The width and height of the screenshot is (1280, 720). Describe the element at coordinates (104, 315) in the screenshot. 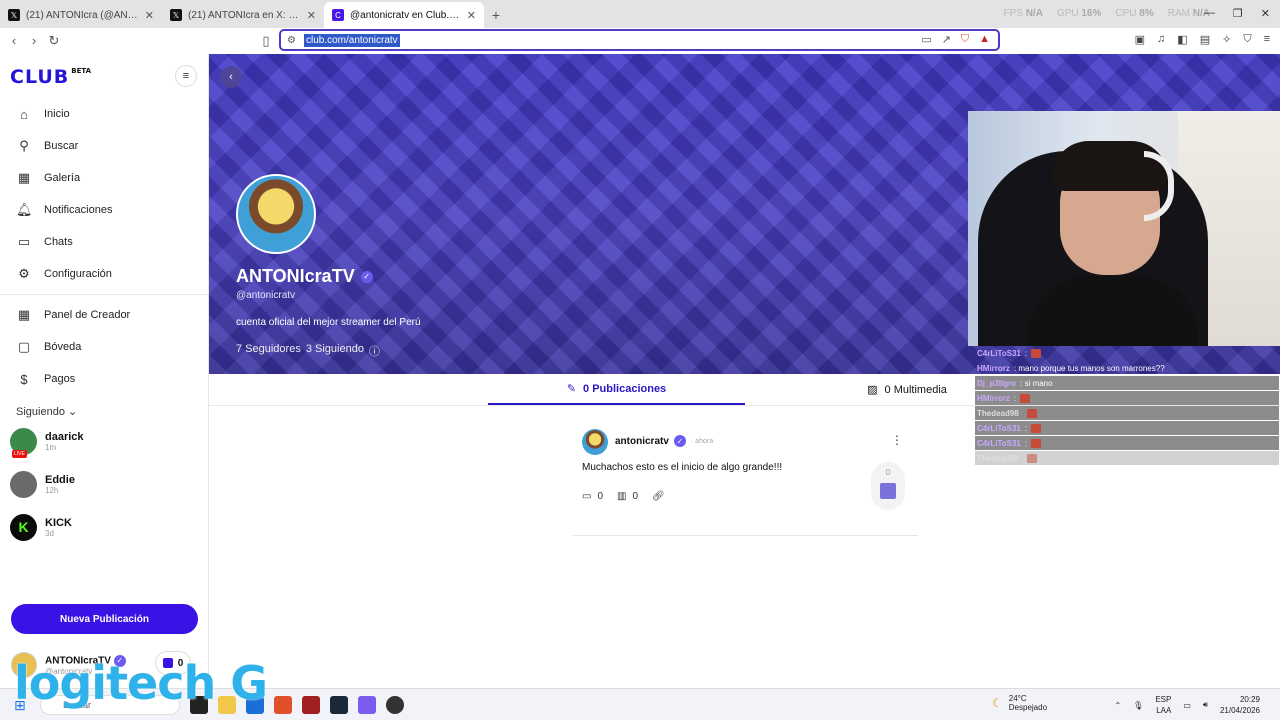

I see `nav-panel-creador: ▦ Panel de Creador` at that location.